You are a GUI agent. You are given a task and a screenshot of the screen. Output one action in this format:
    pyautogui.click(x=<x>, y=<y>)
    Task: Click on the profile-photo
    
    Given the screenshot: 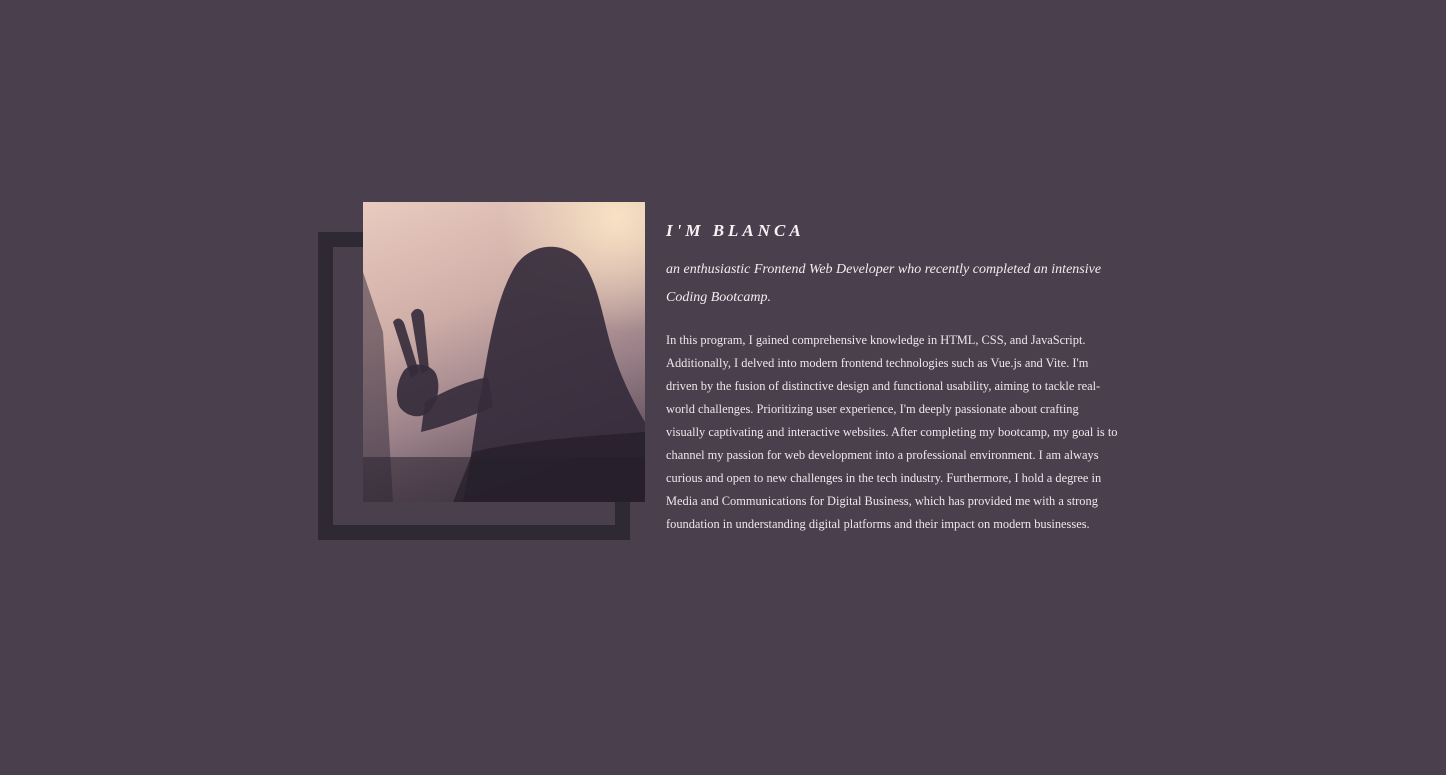 What is the action you would take?
    pyautogui.click(x=504, y=352)
    